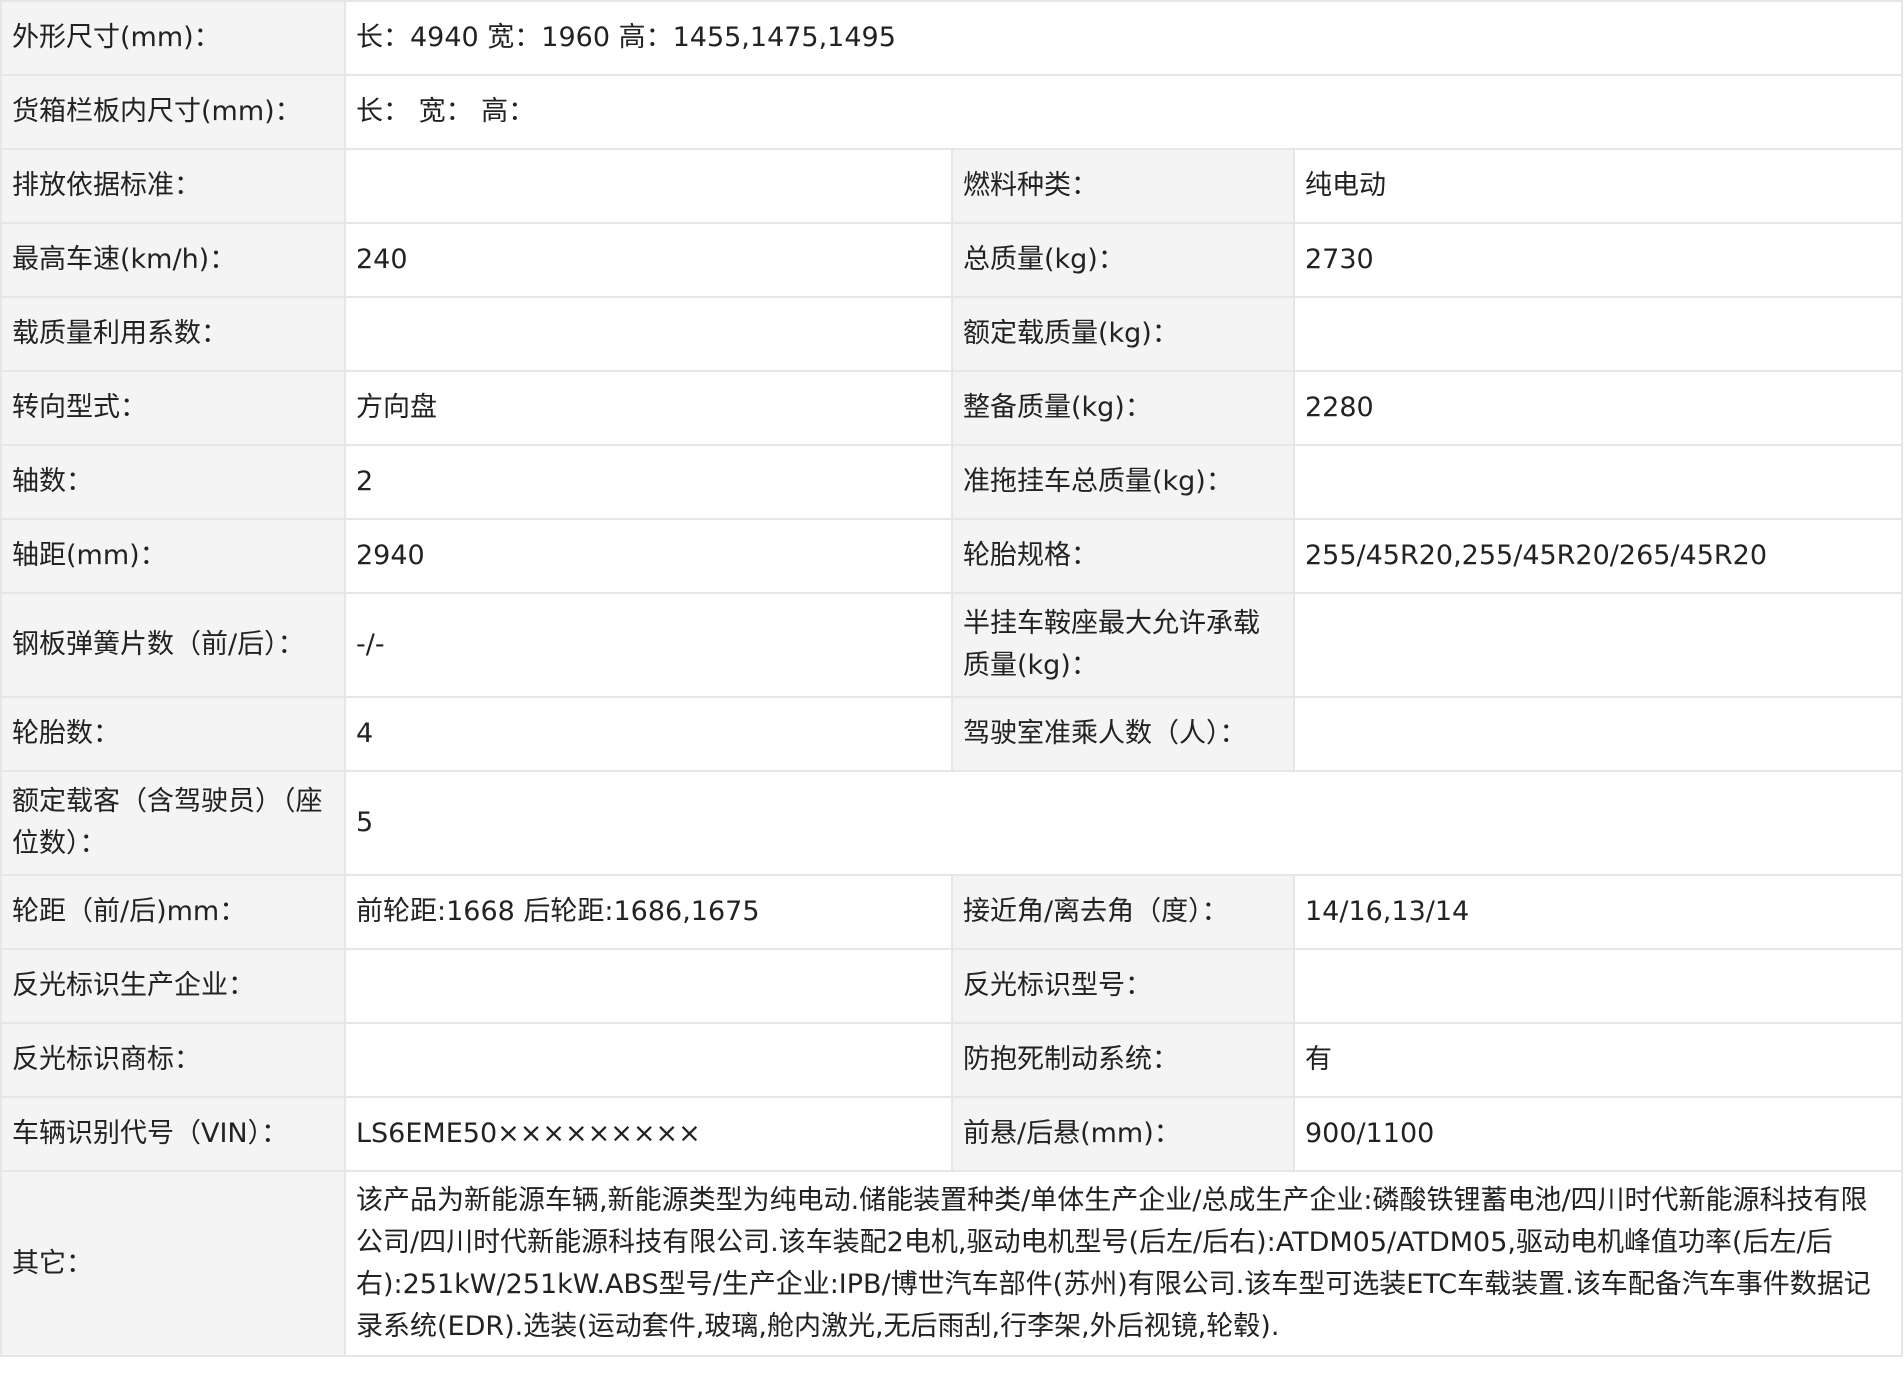 This screenshot has width=1904, height=1394. What do you see at coordinates (173, 912) in the screenshot?
I see `label-cell: 轮距（前/后)mm：` at bounding box center [173, 912].